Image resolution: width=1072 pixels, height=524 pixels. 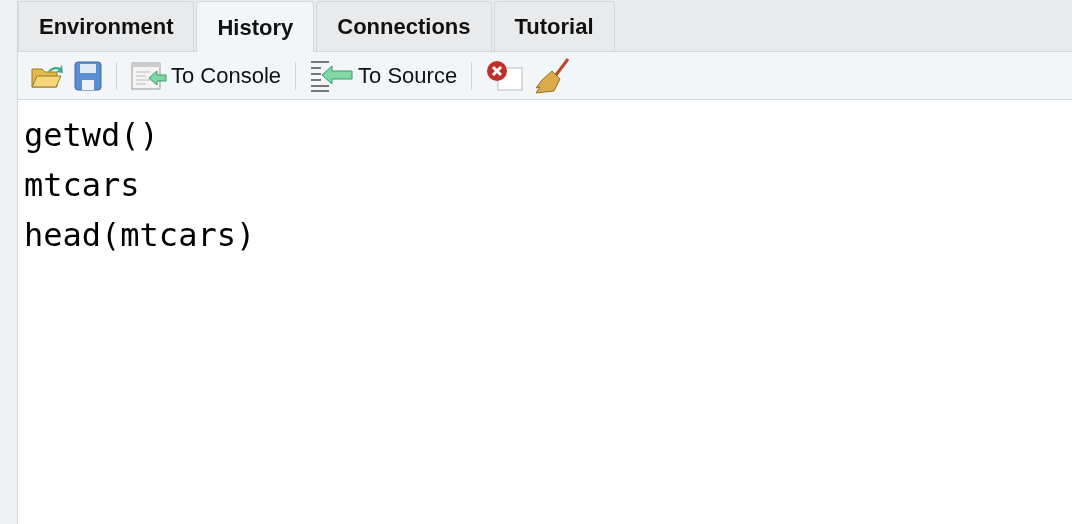 What do you see at coordinates (88, 75) in the screenshot?
I see `save-icon` at bounding box center [88, 75].